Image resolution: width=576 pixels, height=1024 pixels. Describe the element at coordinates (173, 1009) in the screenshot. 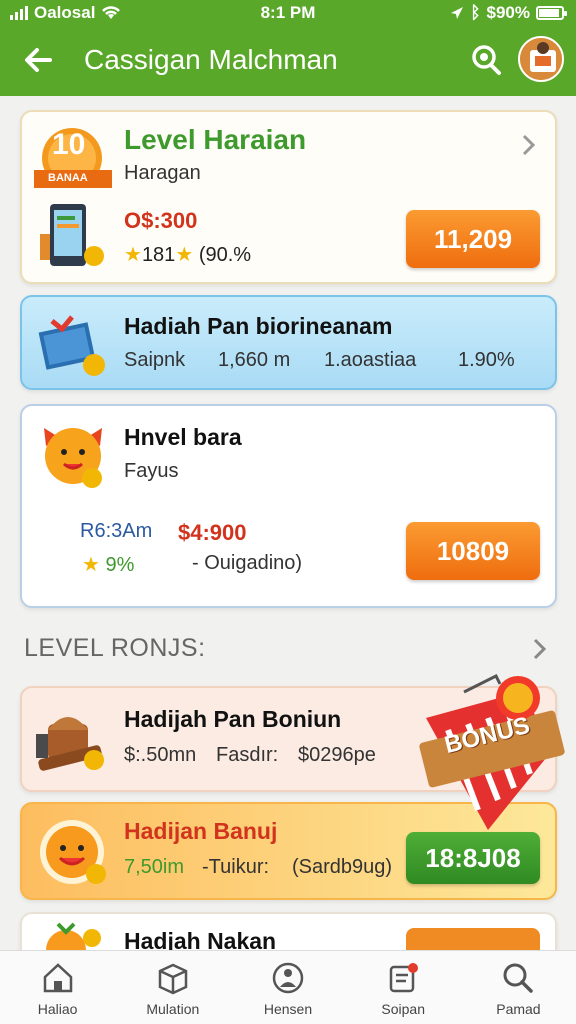

I see `nav-label: Mulation` at that location.